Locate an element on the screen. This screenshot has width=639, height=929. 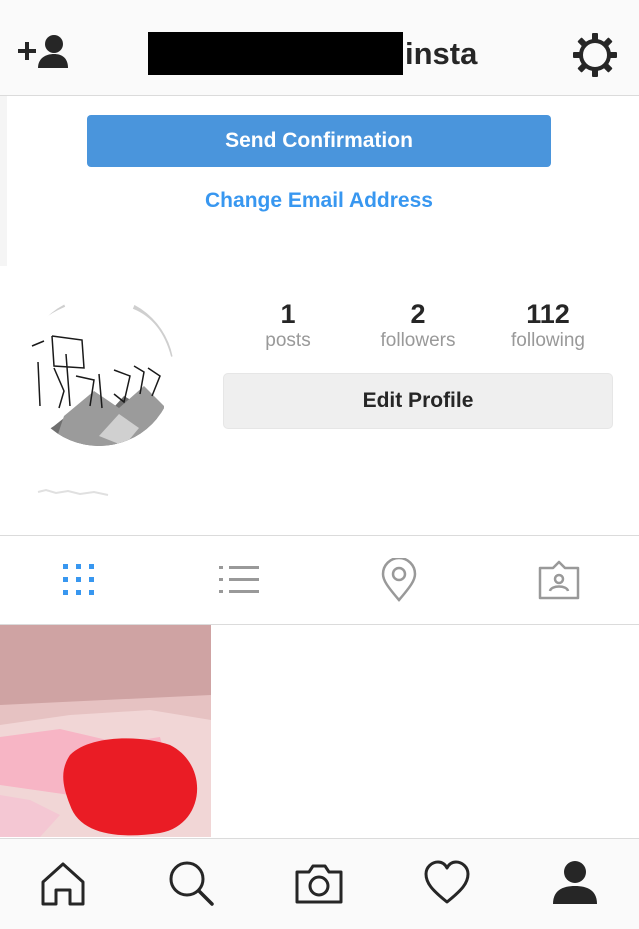
post-image is located at coordinates (105, 731).